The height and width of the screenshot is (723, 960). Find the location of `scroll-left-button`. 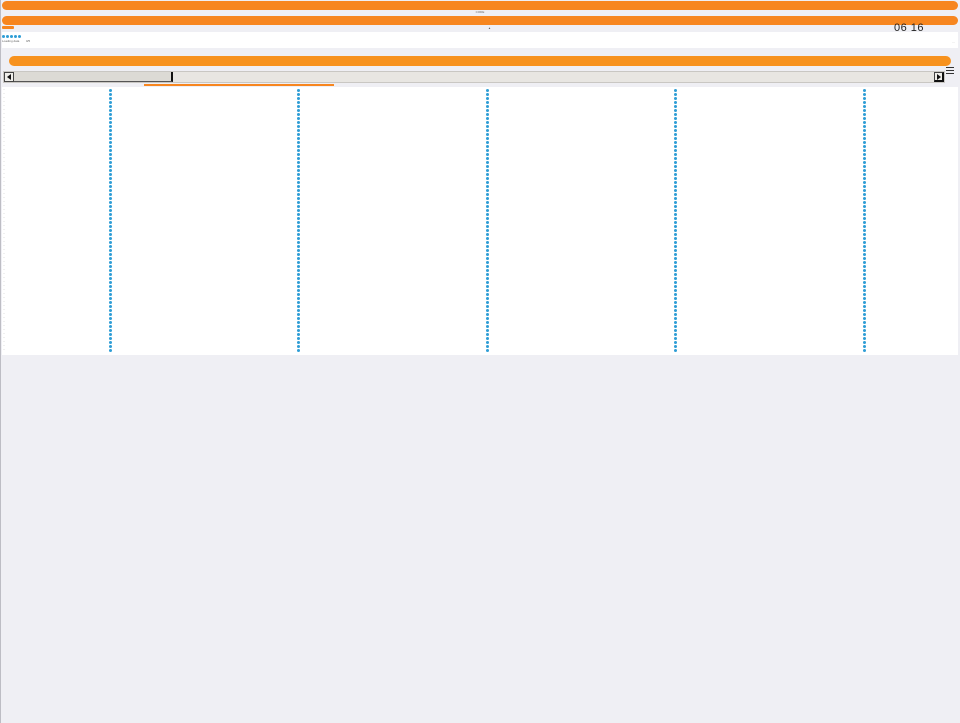

scroll-left-button is located at coordinates (9, 77).